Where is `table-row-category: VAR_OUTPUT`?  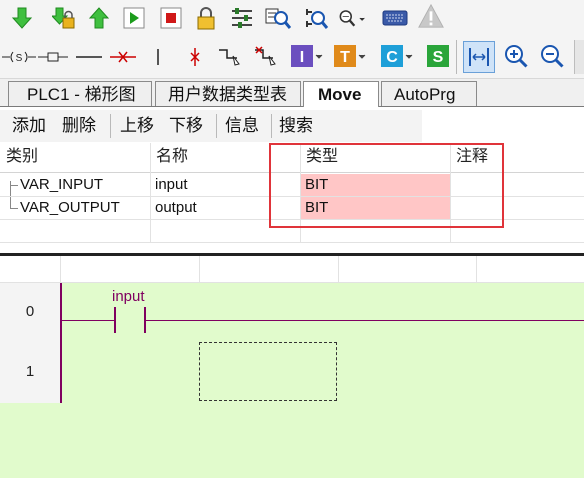 table-row-category: VAR_OUTPUT is located at coordinates (84, 208).